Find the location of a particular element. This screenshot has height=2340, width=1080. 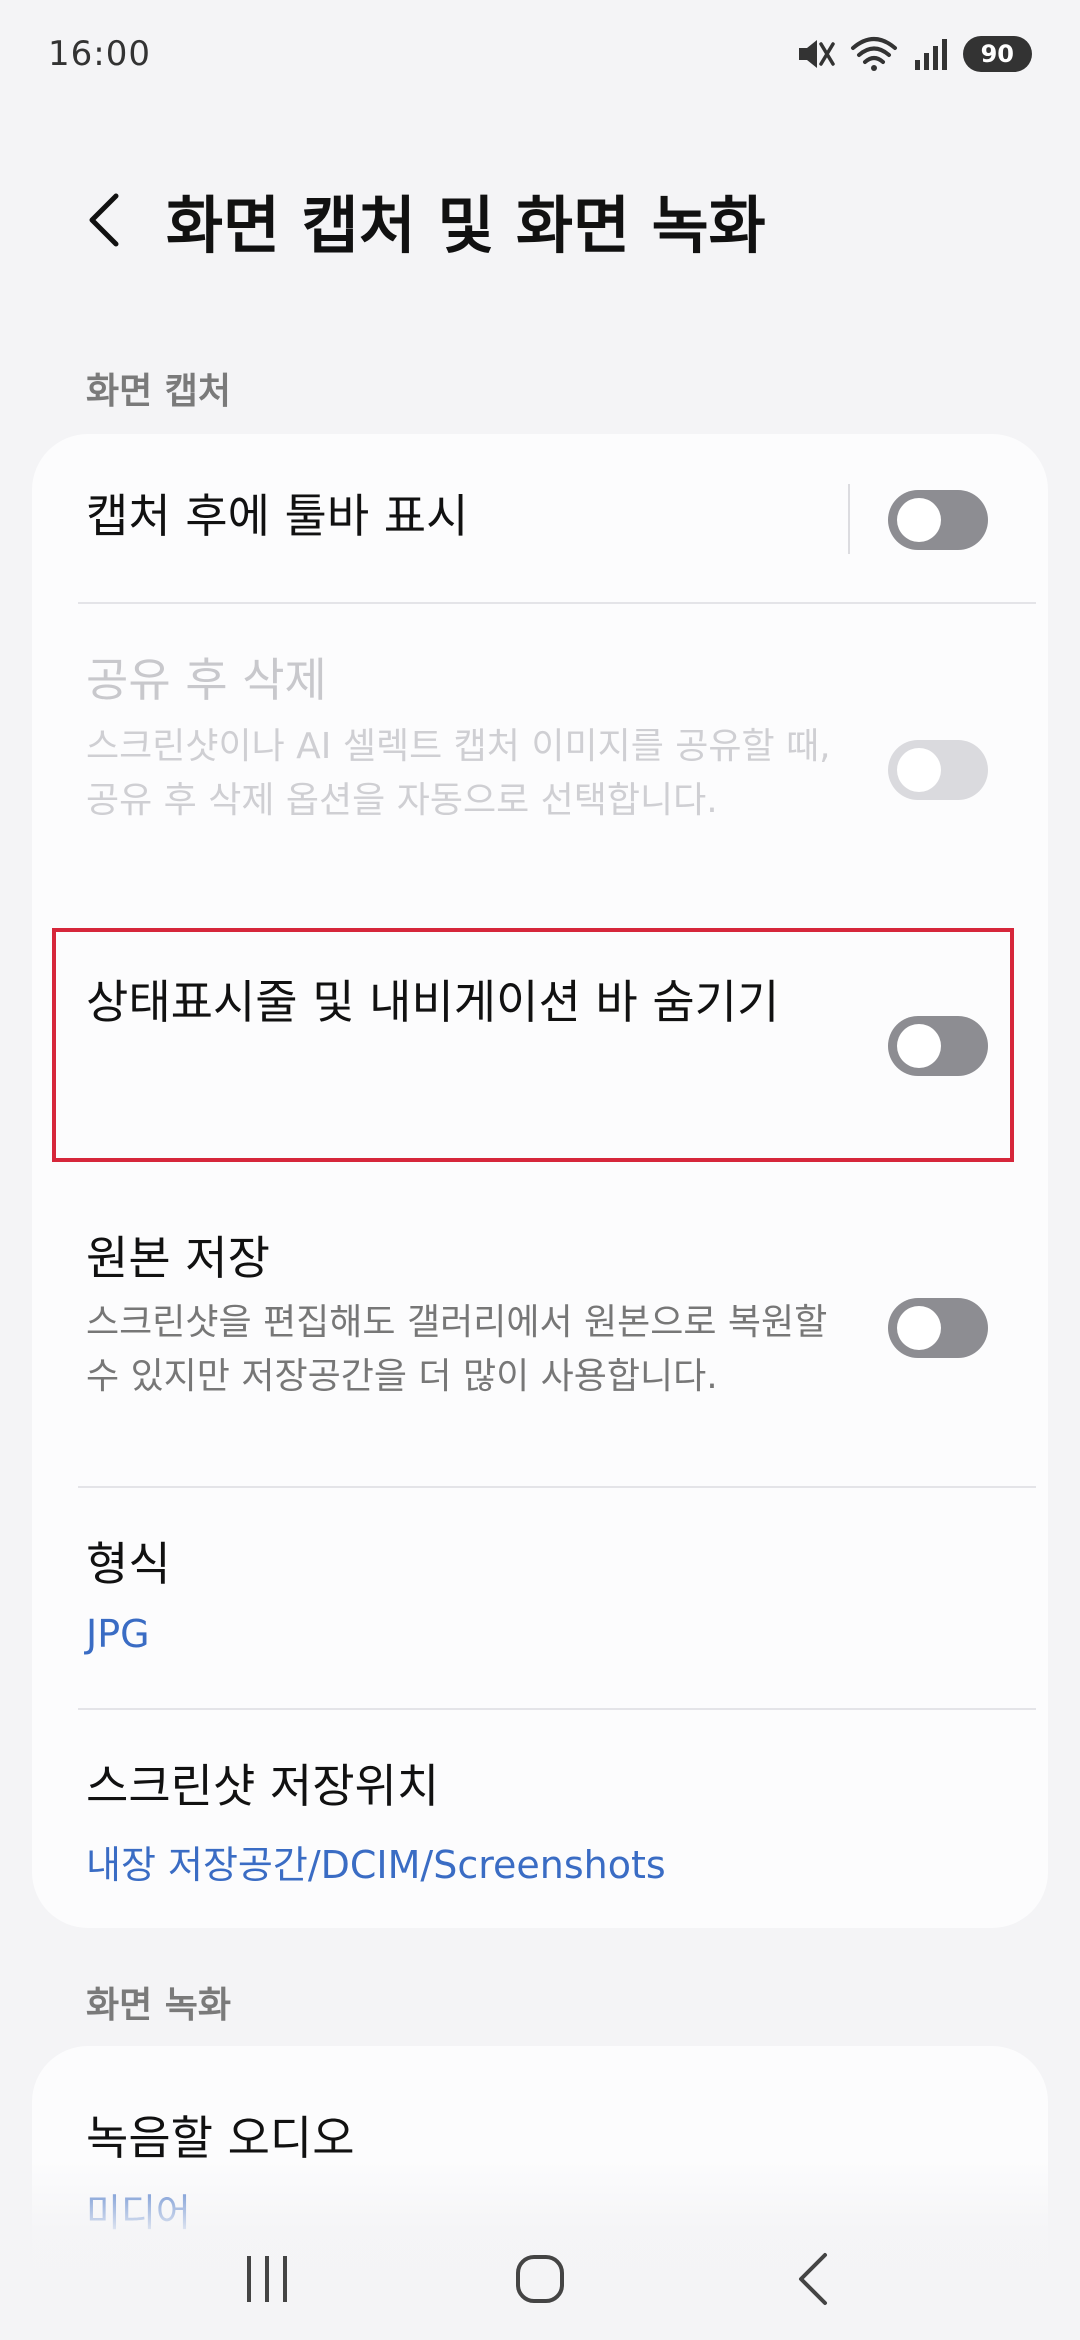

toolbar-toggle is located at coordinates (938, 520).